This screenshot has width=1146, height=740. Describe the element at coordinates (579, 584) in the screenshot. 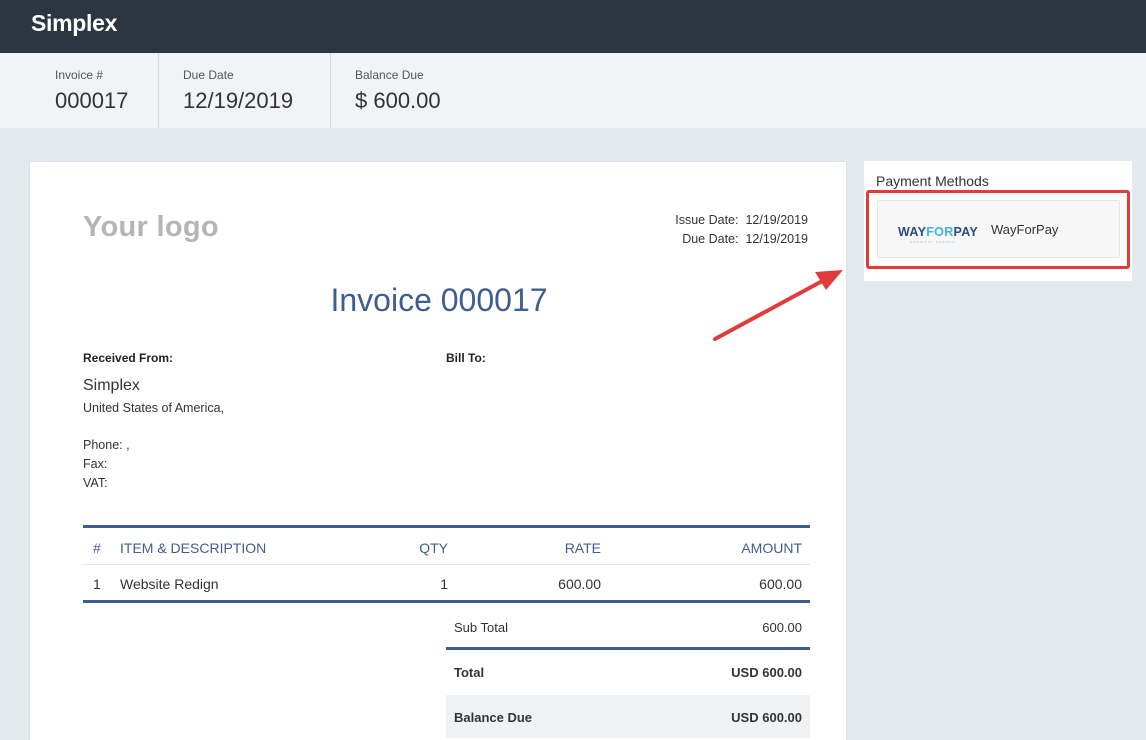

I see `row-rate: 600.00` at that location.